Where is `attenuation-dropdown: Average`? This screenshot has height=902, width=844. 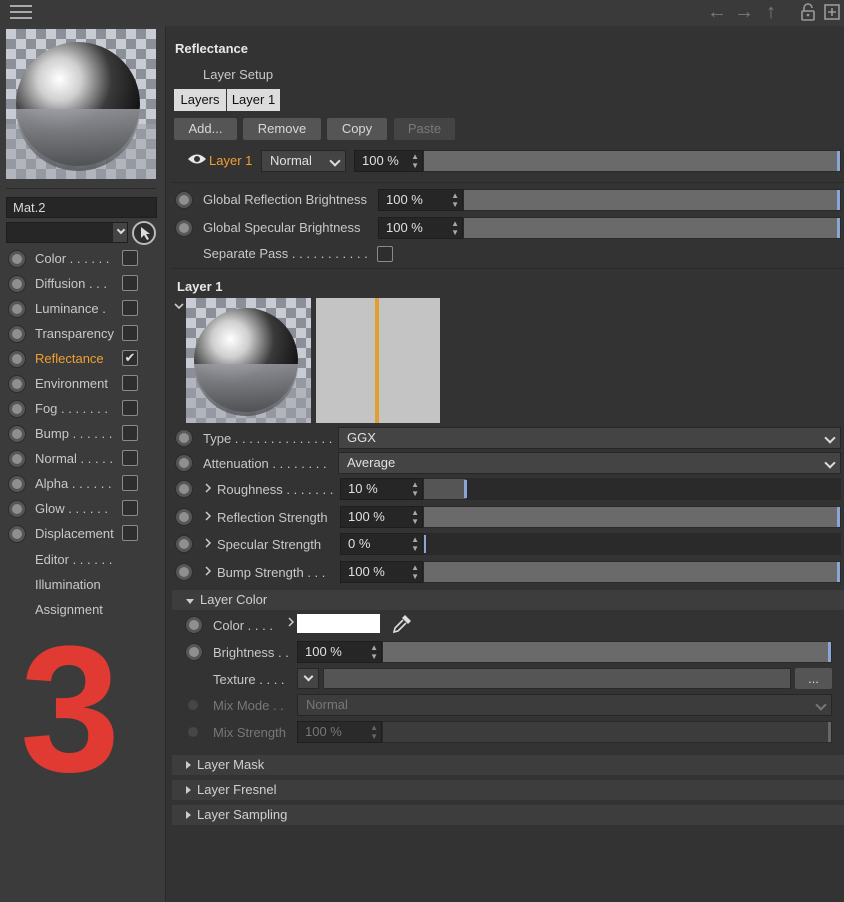
attenuation-dropdown: Average is located at coordinates (589, 463).